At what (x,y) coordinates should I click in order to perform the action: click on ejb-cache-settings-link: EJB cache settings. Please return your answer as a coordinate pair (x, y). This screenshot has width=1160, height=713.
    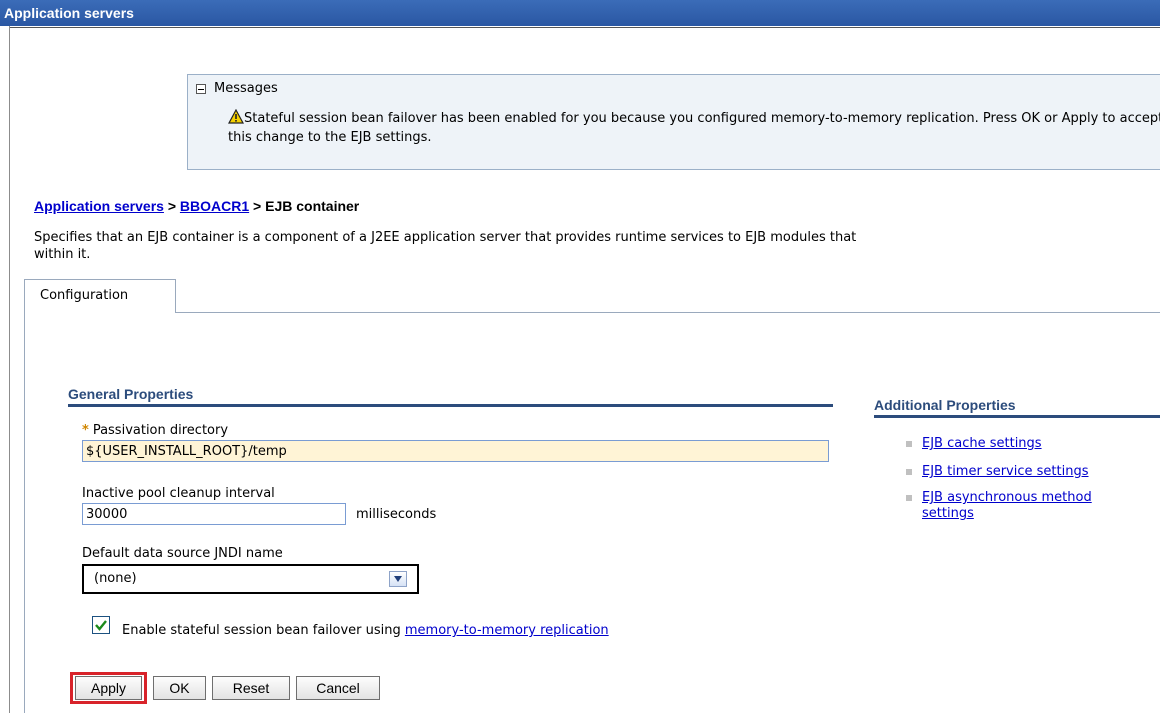
    Looking at the image, I should click on (982, 443).